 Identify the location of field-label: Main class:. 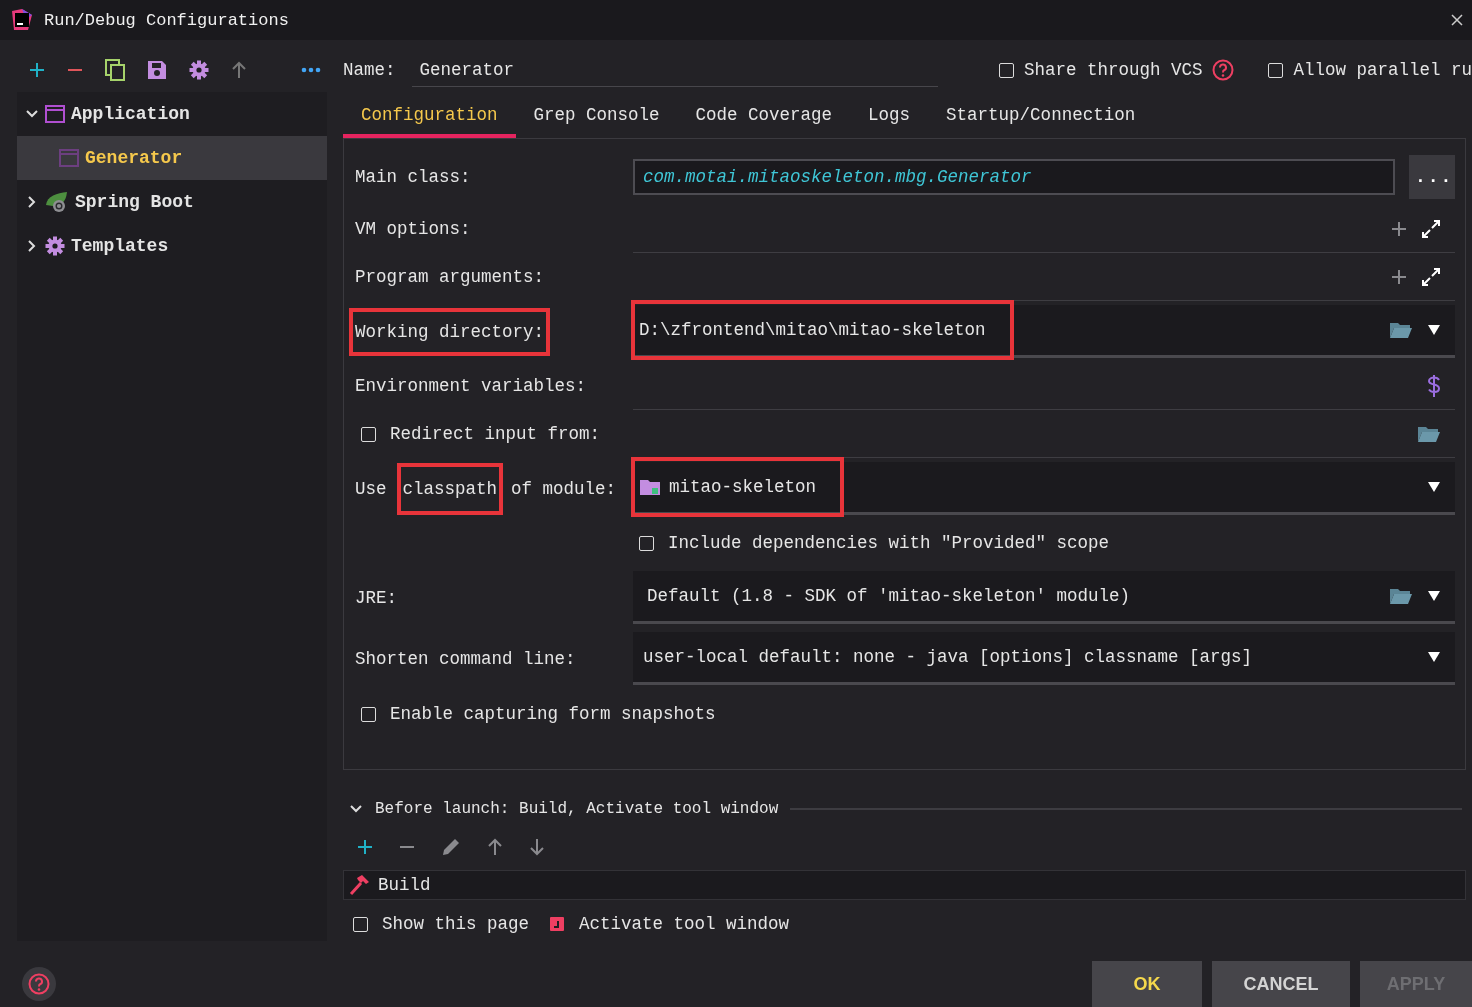
(413, 177).